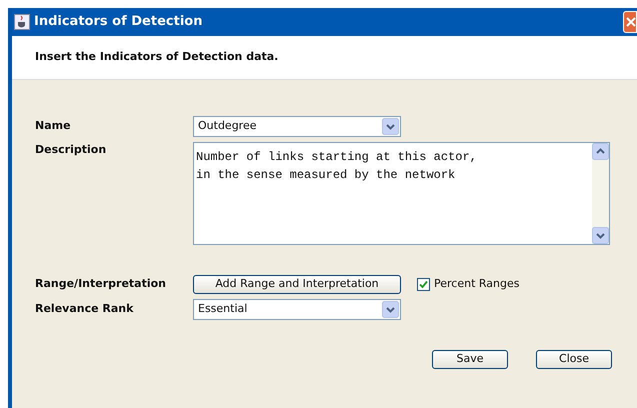  What do you see at coordinates (118, 22) in the screenshot?
I see `window-title: Indicators of Detection` at bounding box center [118, 22].